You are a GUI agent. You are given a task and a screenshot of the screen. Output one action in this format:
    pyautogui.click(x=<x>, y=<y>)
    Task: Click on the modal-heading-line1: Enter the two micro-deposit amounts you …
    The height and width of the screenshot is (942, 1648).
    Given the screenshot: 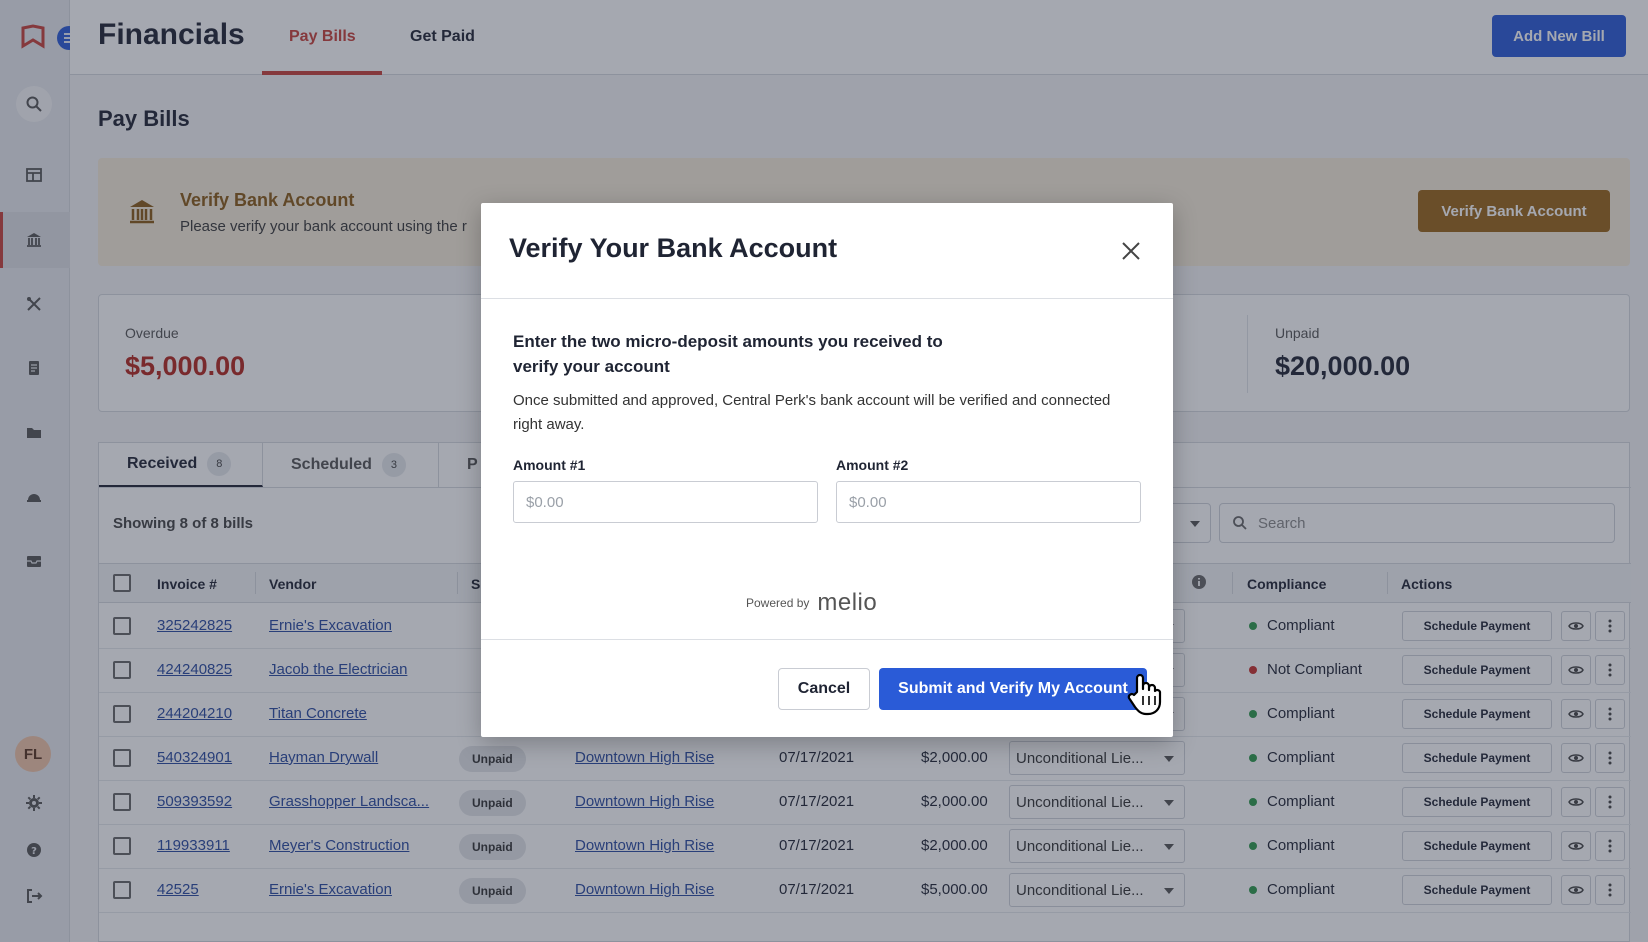 What is the action you would take?
    pyautogui.click(x=728, y=341)
    